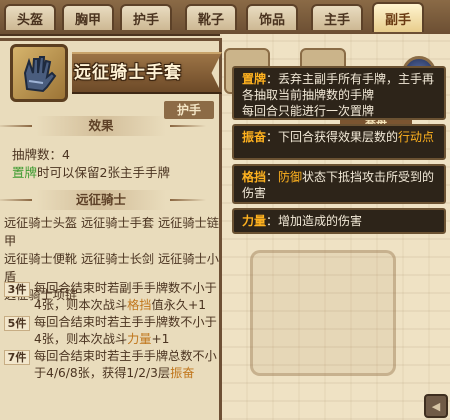 This screenshot has height=420, width=450. I want to click on tooltip-discard: 置牌：丢弃主副手所有手牌，主手再各抽取当前抽牌数的手牌 每回合只能进行一次置牌, so click(339, 93).